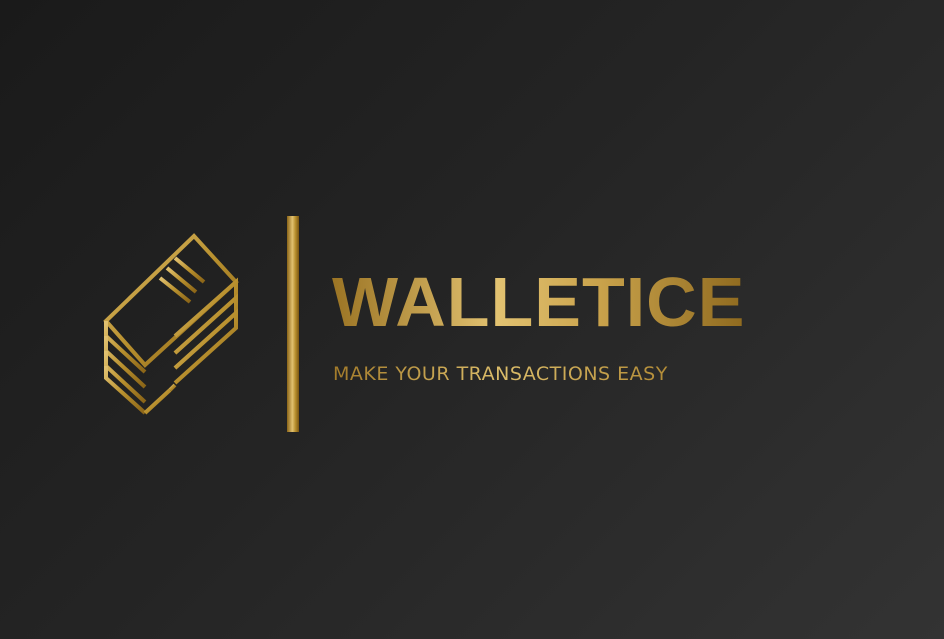  I want to click on vertical-divider, so click(293, 324).